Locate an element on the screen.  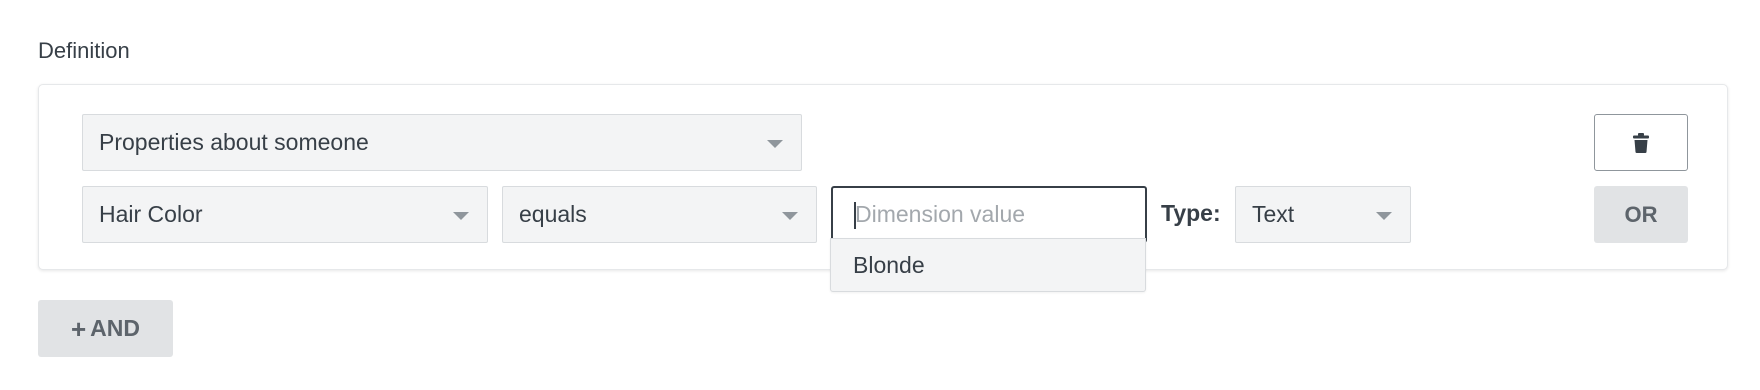
and-button-label: AND is located at coordinates (115, 328).